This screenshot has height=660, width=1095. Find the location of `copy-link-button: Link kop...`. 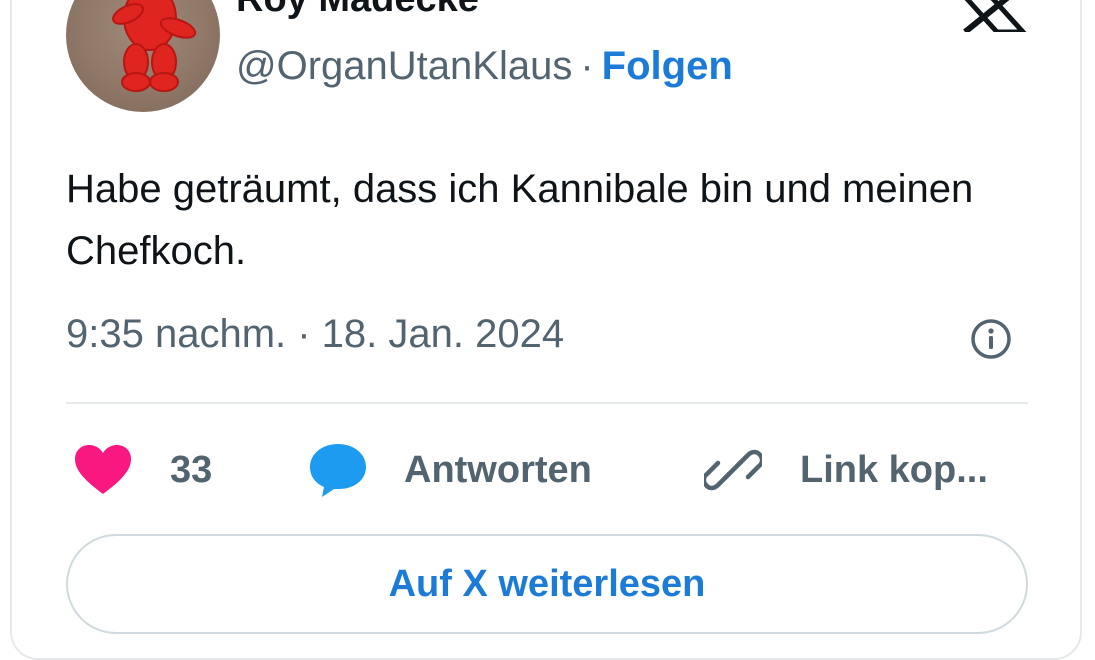

copy-link-button: Link kop... is located at coordinates (846, 470).